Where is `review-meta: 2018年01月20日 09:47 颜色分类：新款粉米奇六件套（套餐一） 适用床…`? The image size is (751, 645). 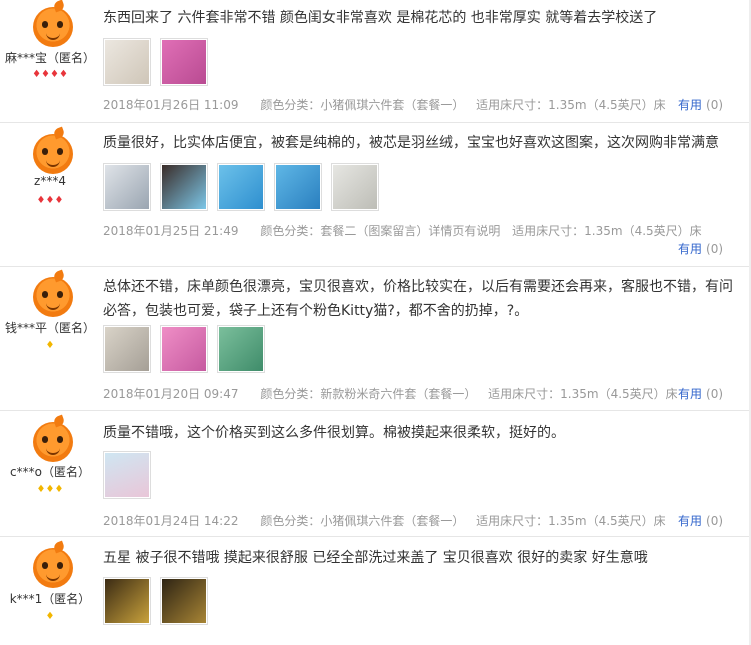 review-meta: 2018年01月20日 09:47 颜色分类：新款粉米奇六件套（套餐一） 适用床… is located at coordinates (399, 393).